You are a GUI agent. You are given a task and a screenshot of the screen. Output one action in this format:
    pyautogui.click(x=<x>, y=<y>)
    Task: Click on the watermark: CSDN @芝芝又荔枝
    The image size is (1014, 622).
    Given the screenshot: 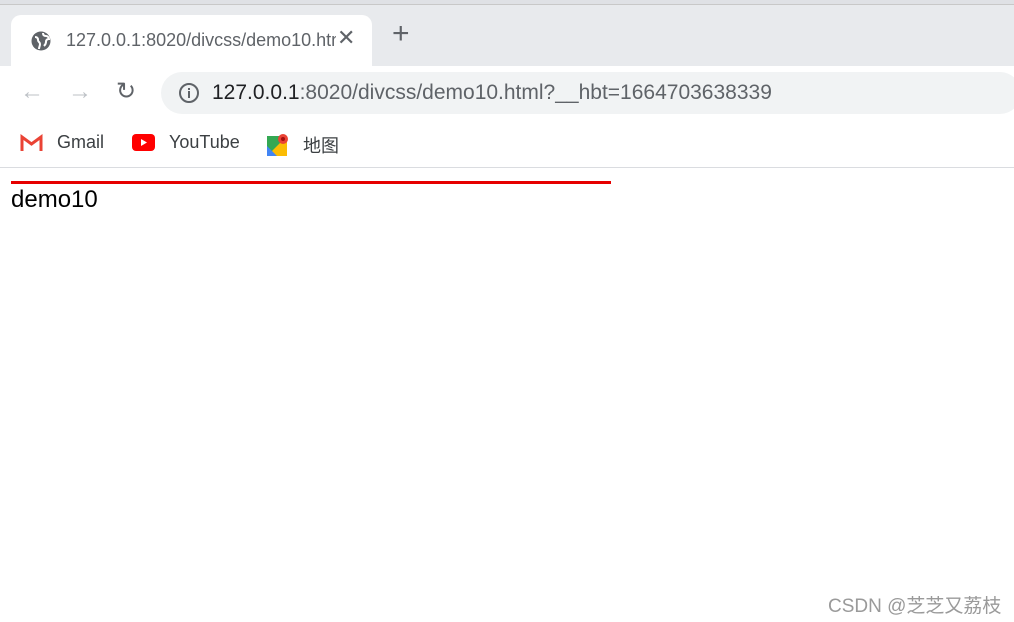 What is the action you would take?
    pyautogui.click(x=915, y=606)
    